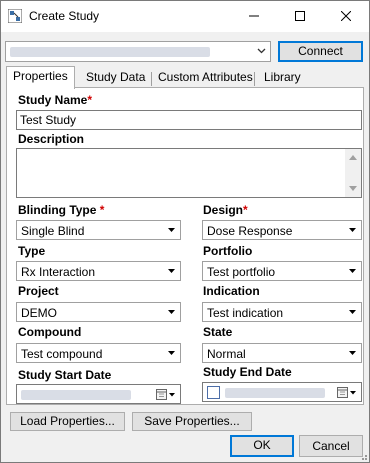 This screenshot has width=370, height=463. What do you see at coordinates (98, 312) in the screenshot?
I see `project-select: DEMO` at bounding box center [98, 312].